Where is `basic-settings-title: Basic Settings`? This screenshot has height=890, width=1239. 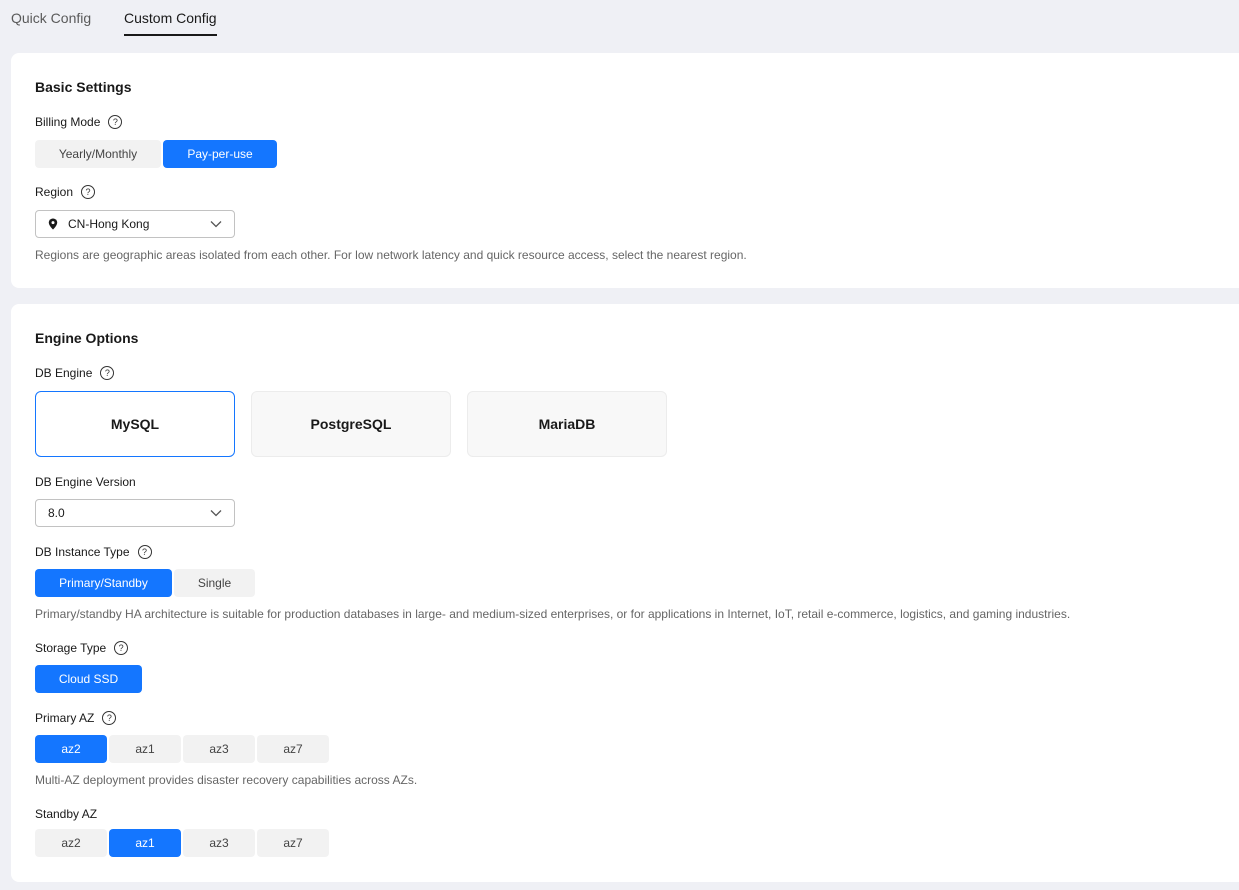 basic-settings-title: Basic Settings is located at coordinates (83, 87).